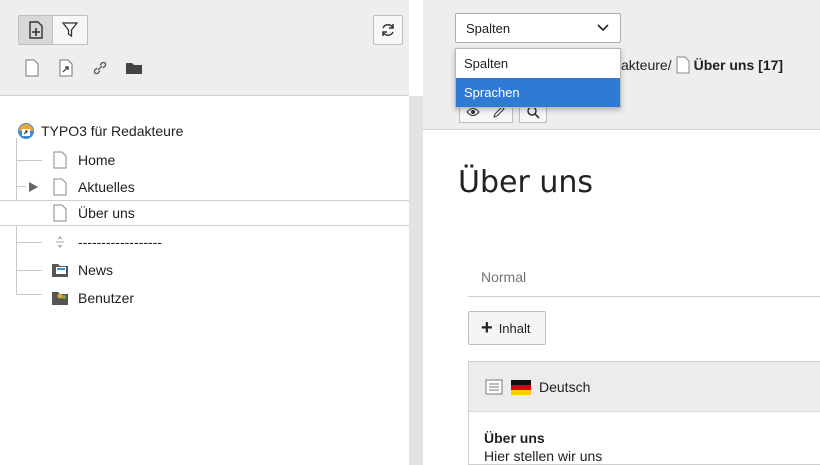 The width and height of the screenshot is (820, 465). What do you see at coordinates (66, 68) in the screenshot?
I see `shortcut-page-icon` at bounding box center [66, 68].